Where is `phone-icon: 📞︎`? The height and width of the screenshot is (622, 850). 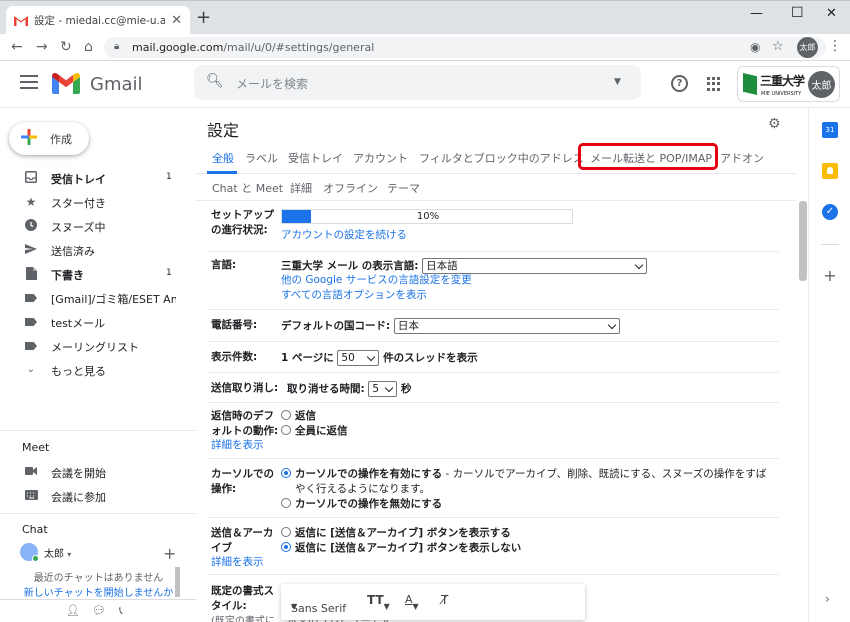 phone-icon: 📞︎ is located at coordinates (121, 611).